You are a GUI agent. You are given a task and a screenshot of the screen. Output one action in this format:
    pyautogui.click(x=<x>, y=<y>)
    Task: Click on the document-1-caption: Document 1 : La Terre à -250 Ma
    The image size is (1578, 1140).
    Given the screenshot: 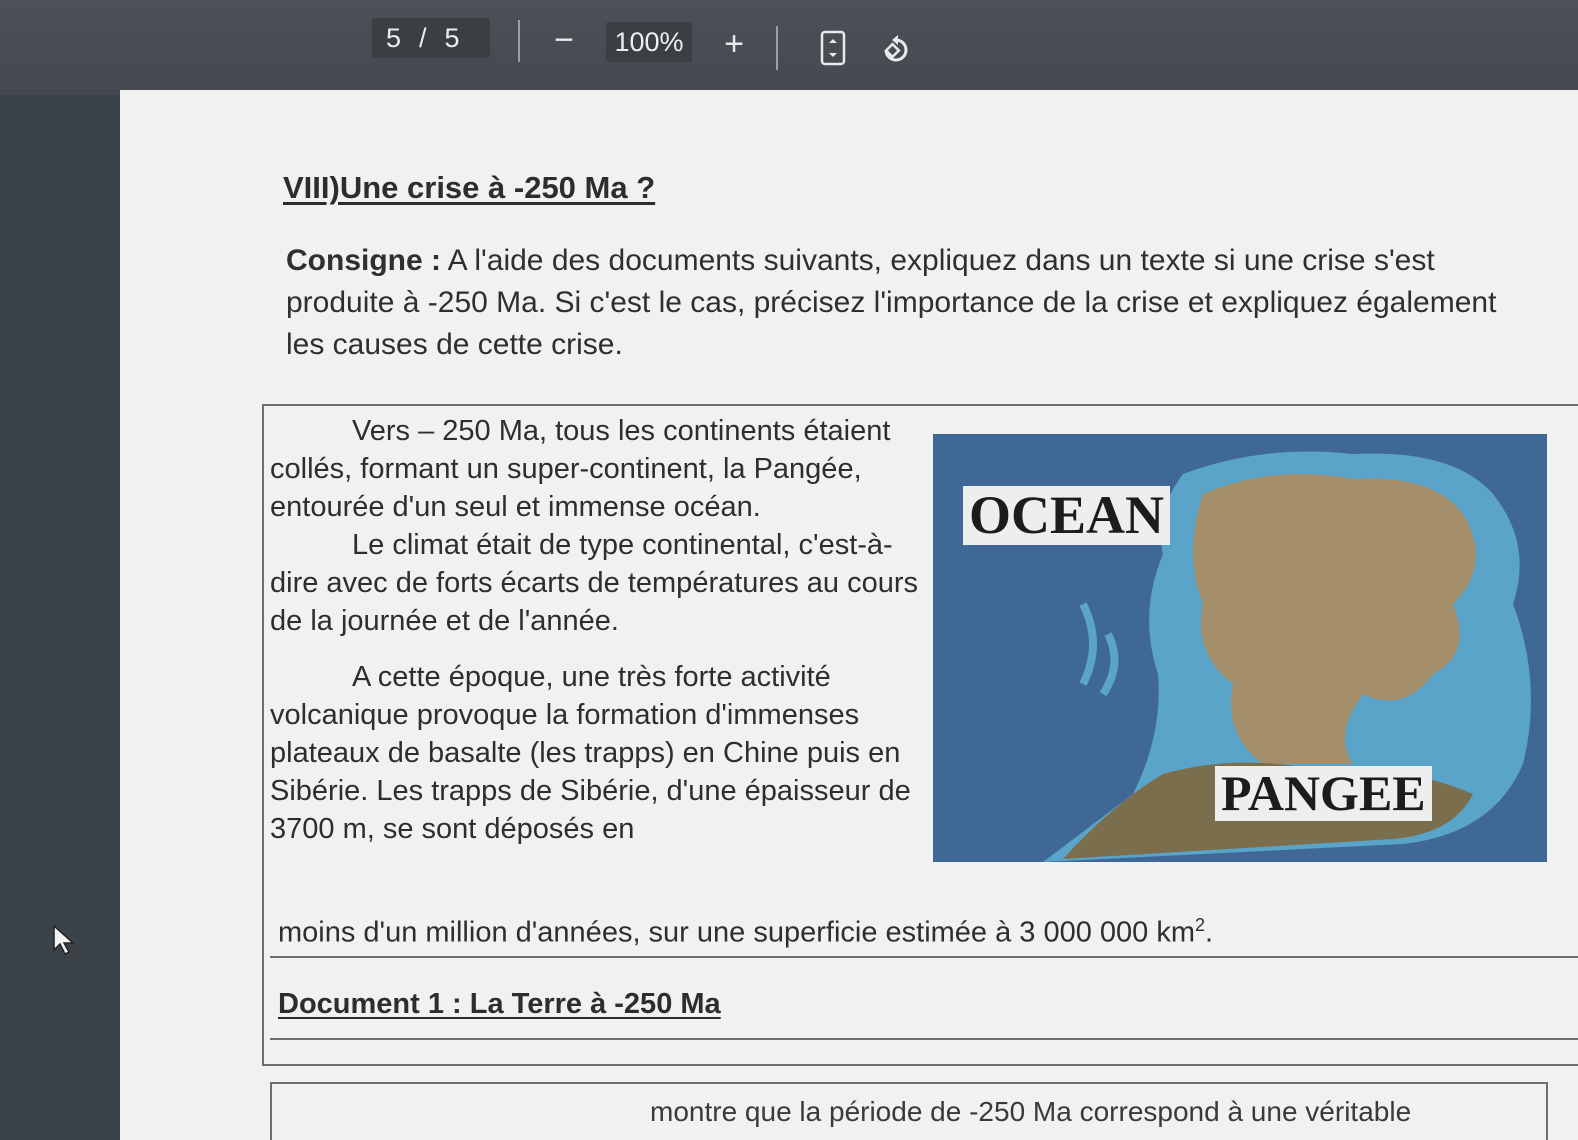 What is the action you would take?
    pyautogui.click(x=499, y=1004)
    